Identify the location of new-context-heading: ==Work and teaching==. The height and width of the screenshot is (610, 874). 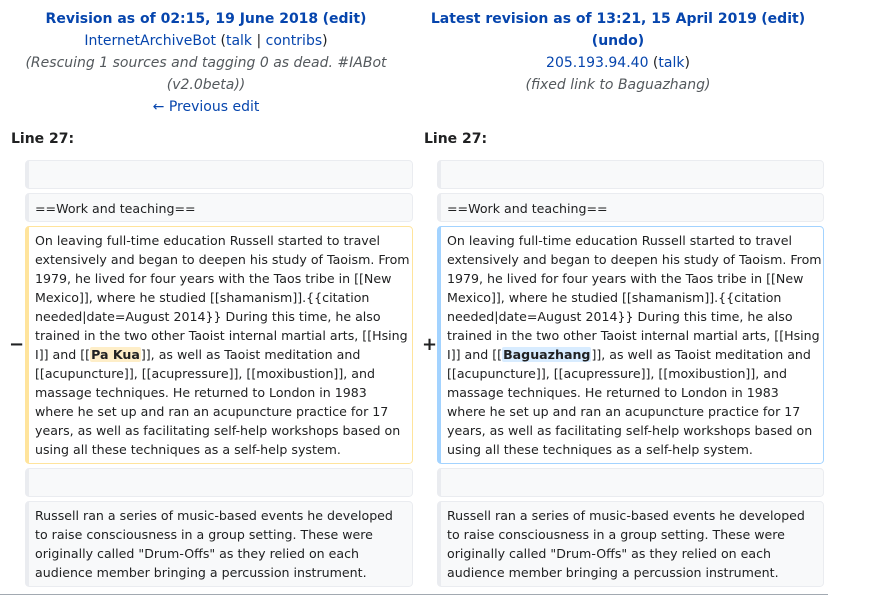
(630, 207).